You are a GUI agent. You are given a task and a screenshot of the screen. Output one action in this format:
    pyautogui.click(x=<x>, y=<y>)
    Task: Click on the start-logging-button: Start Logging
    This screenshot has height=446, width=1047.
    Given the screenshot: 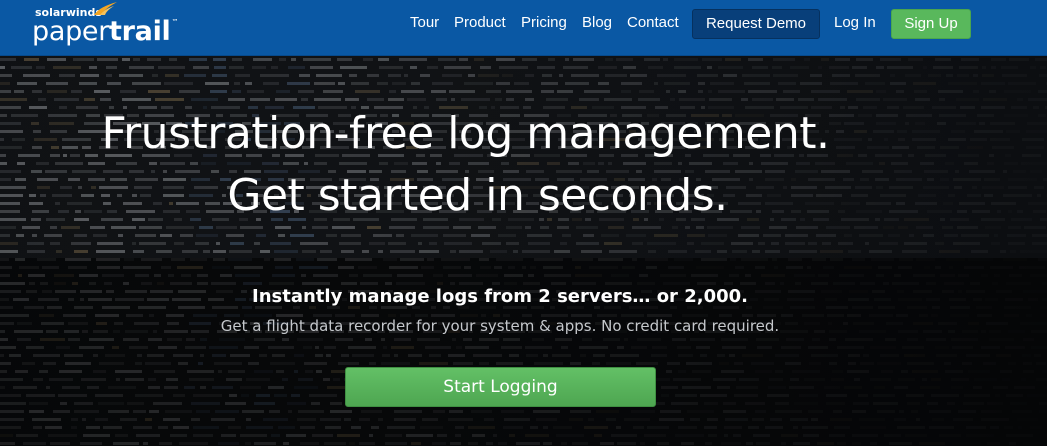 What is the action you would take?
    pyautogui.click(x=500, y=387)
    